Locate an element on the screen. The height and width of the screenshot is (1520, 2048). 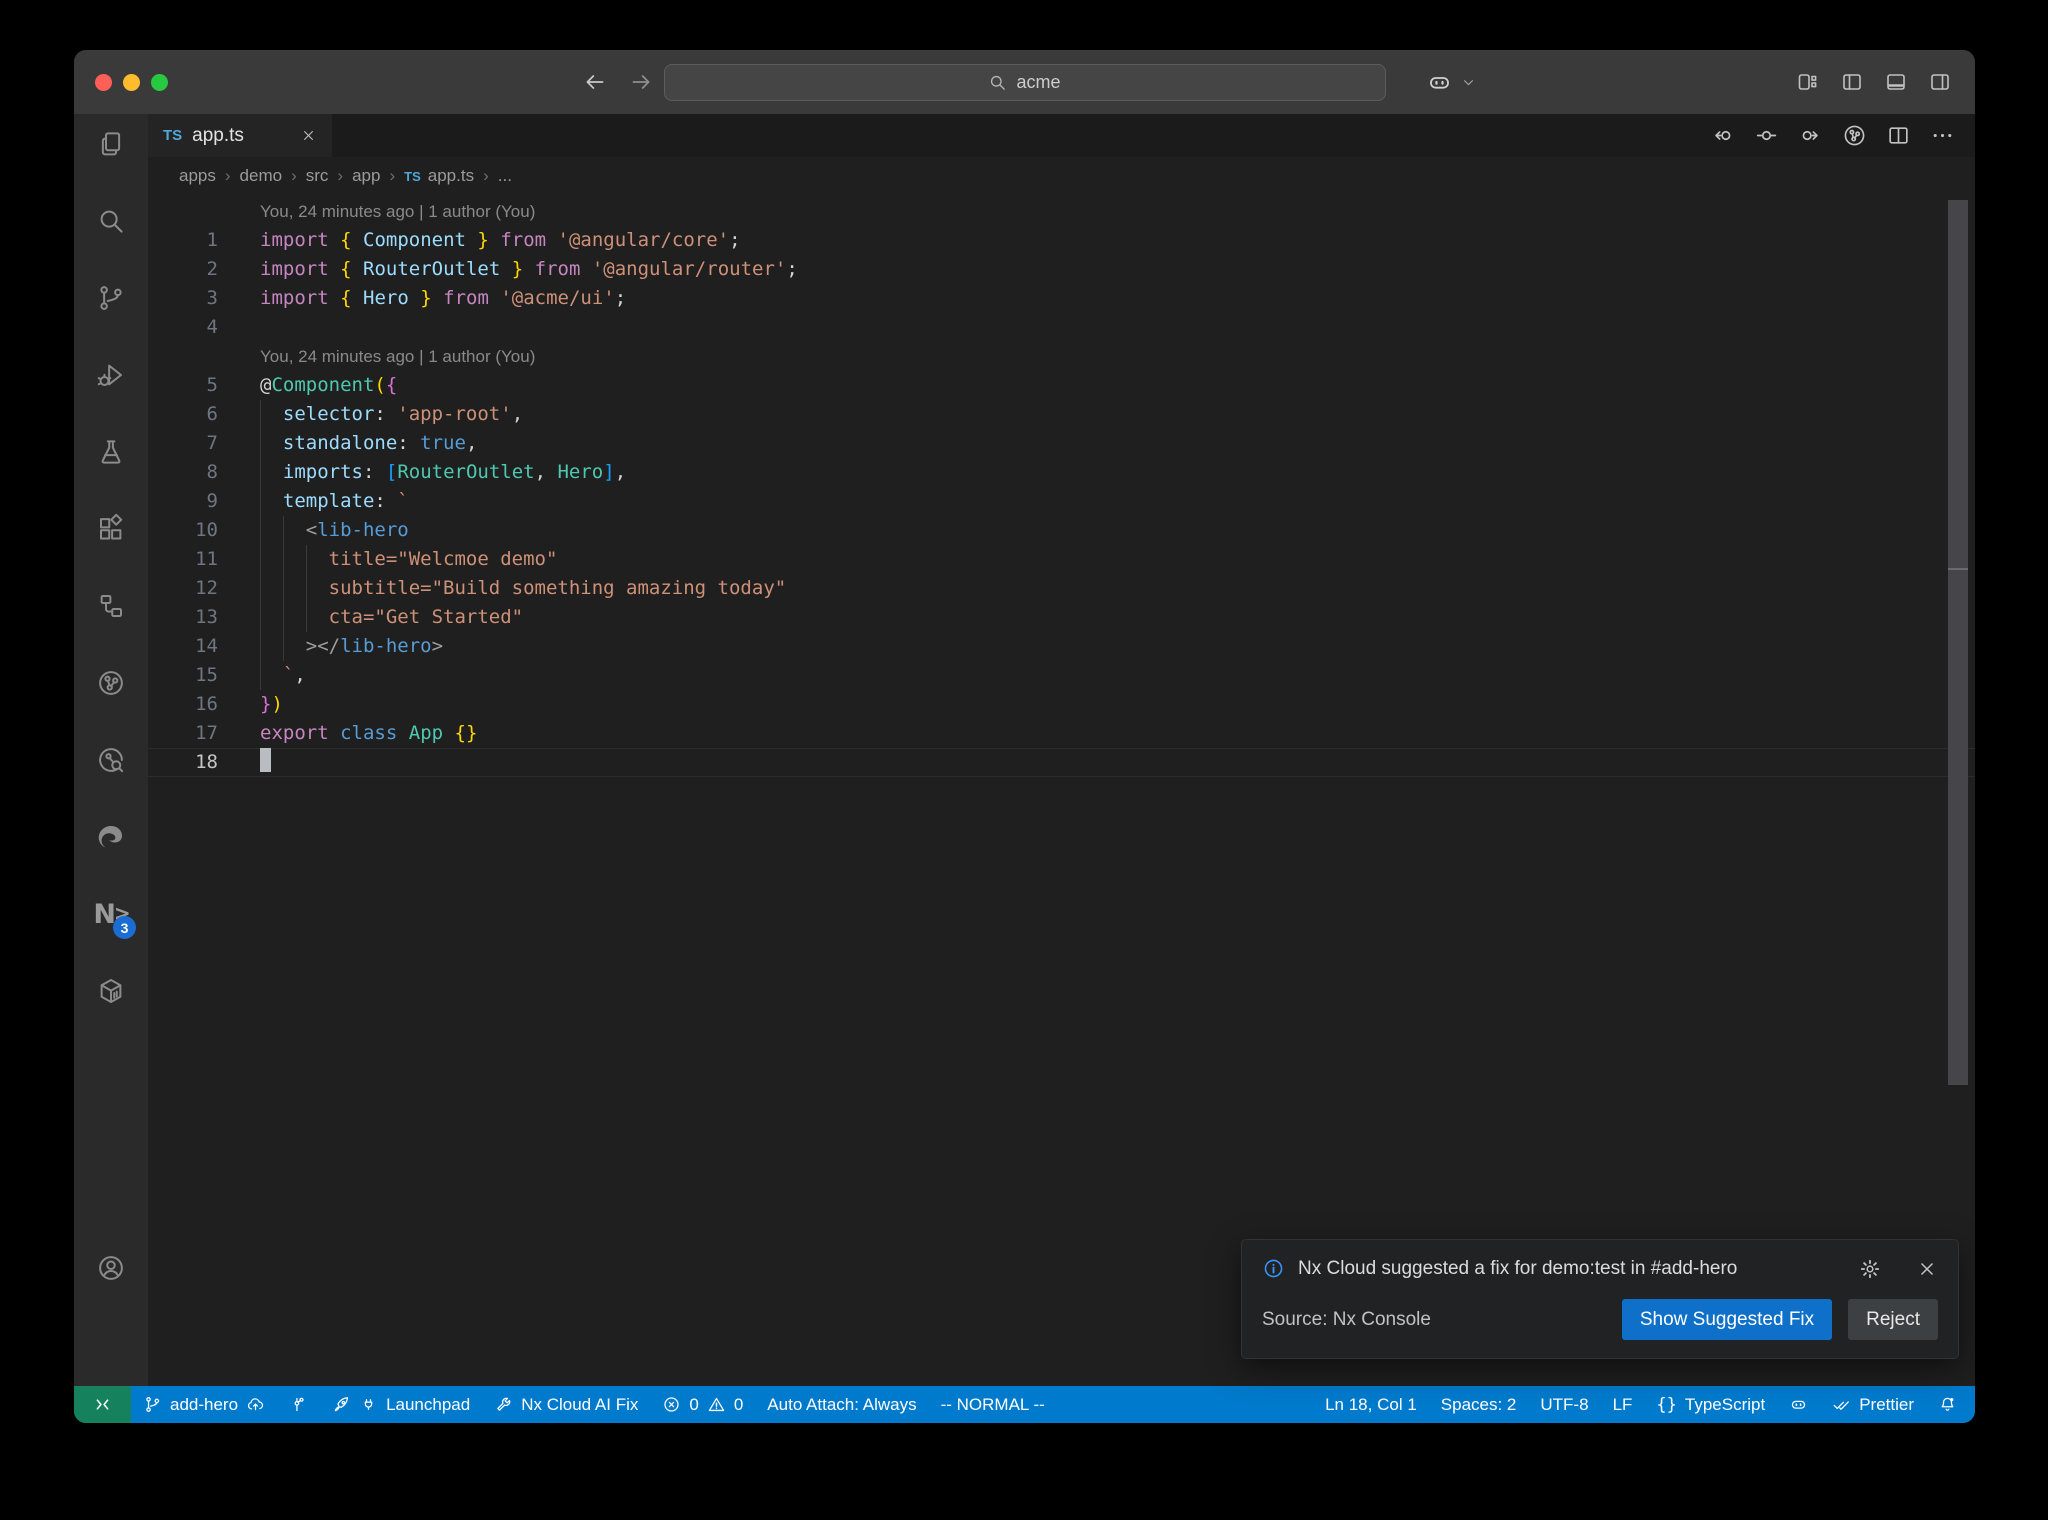
status-prettier: Prettier is located at coordinates (1873, 1404).